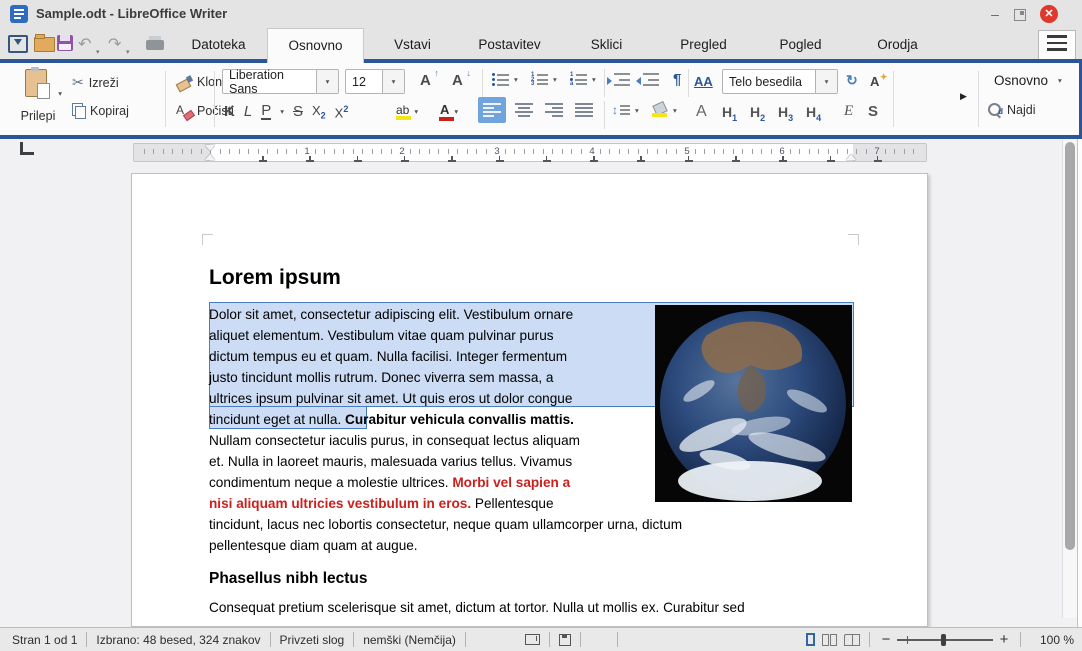 This screenshot has height=651, width=1082. I want to click on numbered-list-button: 1 2 3 ▾, so click(544, 79).